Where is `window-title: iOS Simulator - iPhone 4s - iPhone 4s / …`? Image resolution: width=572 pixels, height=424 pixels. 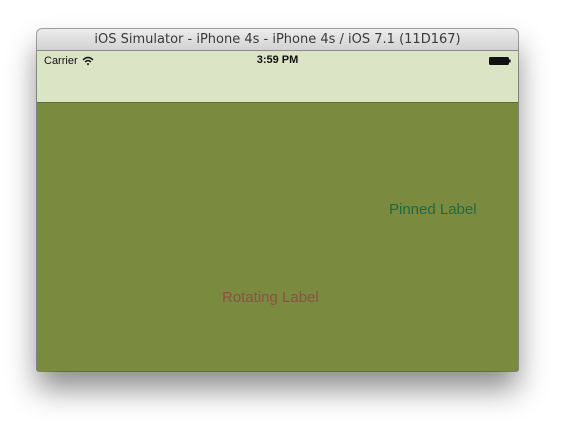 window-title: iOS Simulator - iPhone 4s - iPhone 4s / … is located at coordinates (277, 40).